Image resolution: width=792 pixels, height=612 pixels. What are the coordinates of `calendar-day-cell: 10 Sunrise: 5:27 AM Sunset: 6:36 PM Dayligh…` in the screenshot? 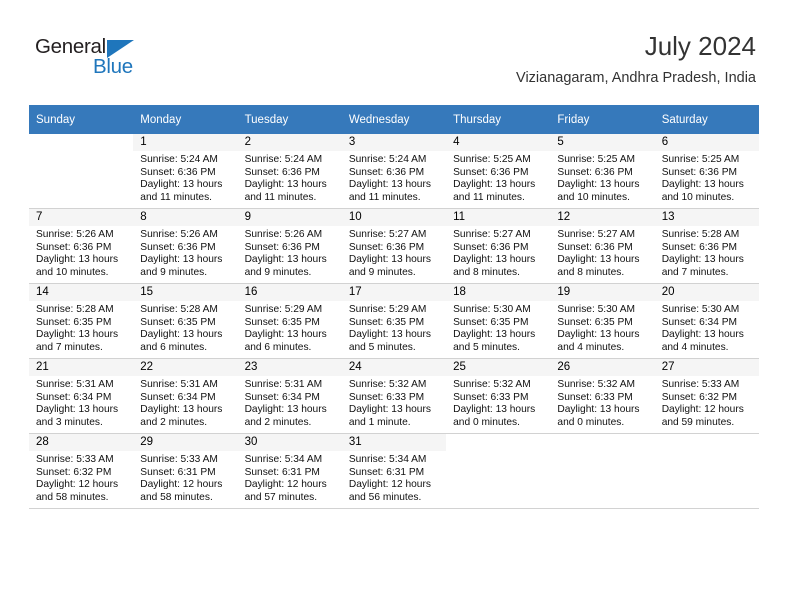 It's located at (394, 246).